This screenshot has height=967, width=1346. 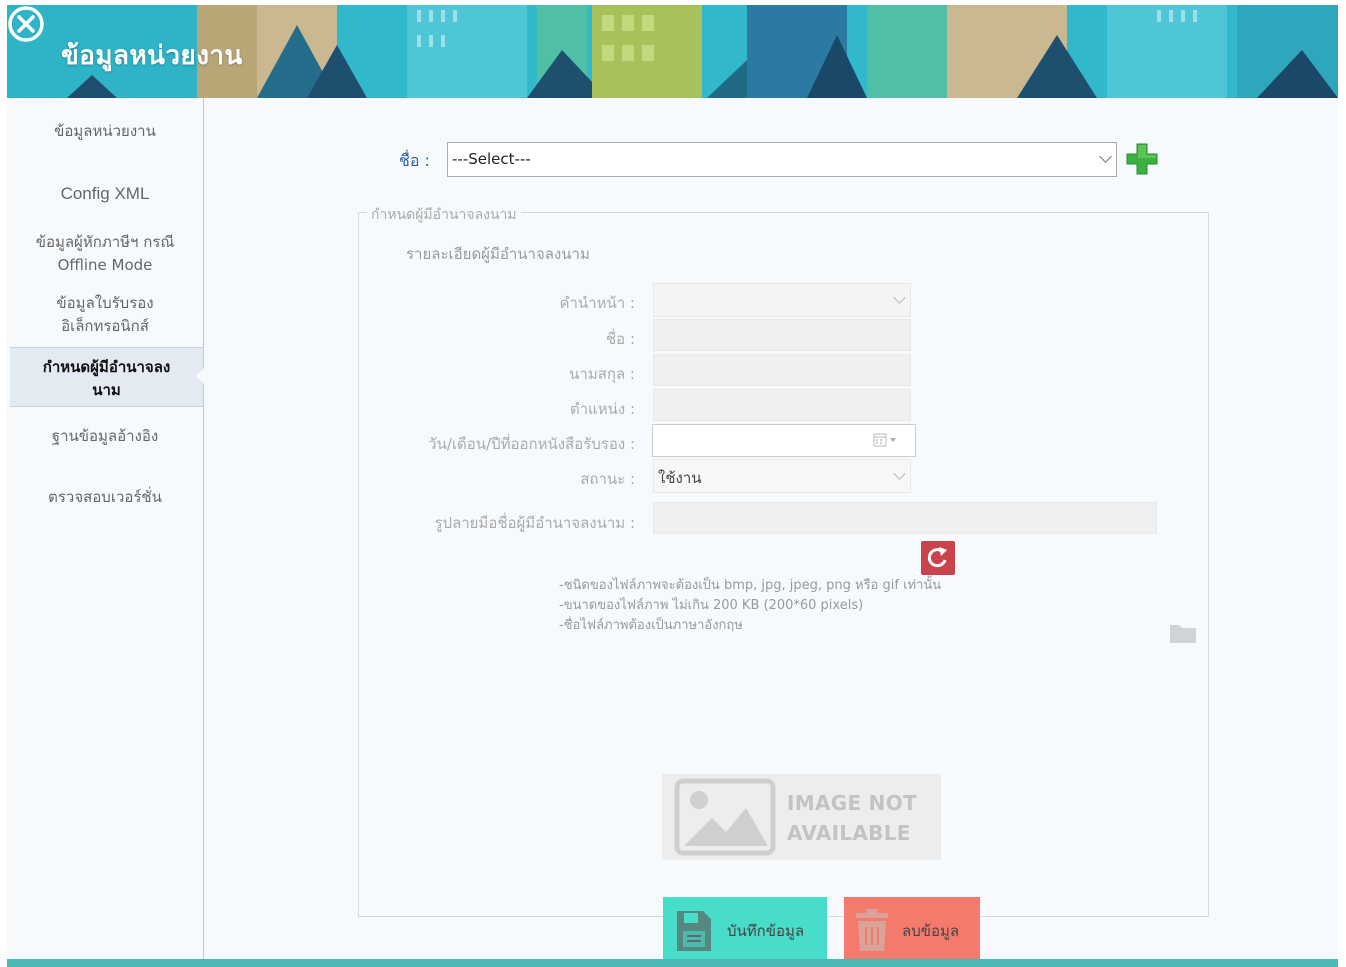 I want to click on active-notch, so click(x=200, y=376).